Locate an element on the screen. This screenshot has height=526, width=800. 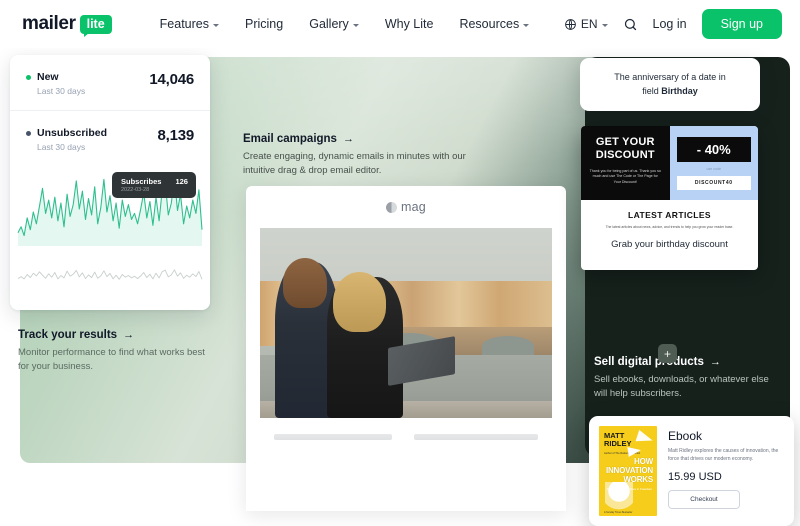
promo-heading-line2: DISCOUNT is located at coordinates (625, 155).